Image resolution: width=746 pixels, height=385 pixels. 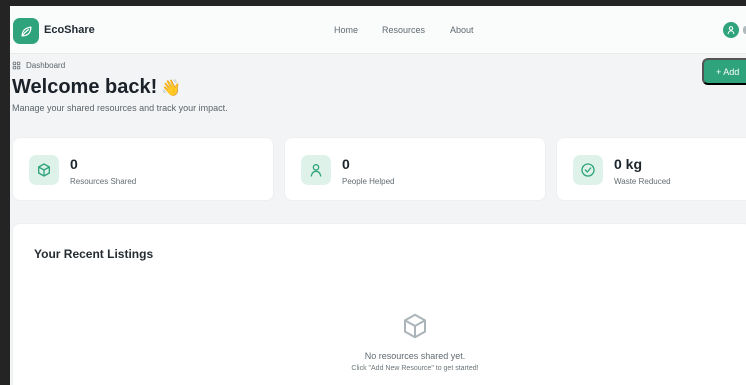 I want to click on logo, so click(x=26, y=31).